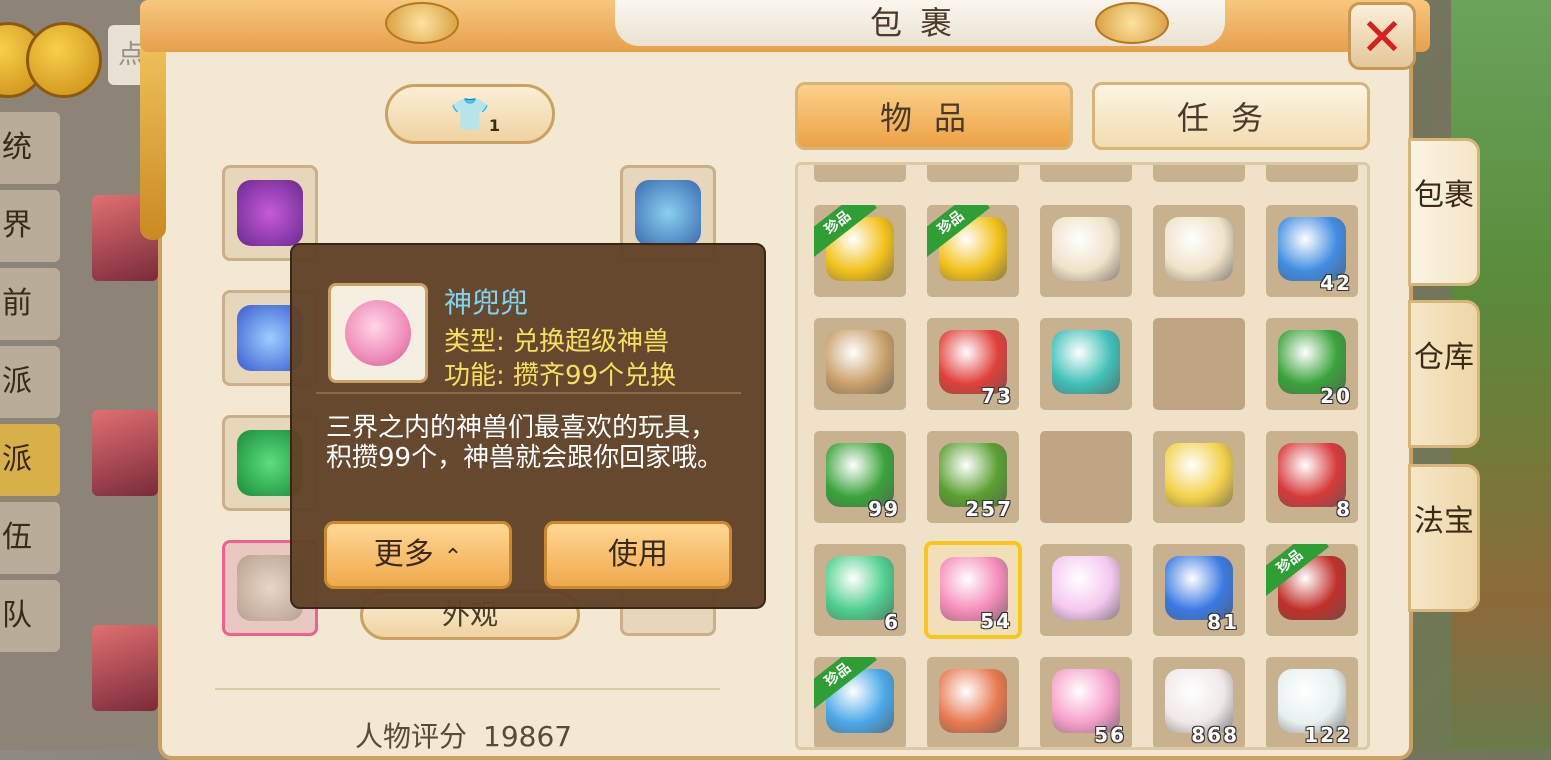  Describe the element at coordinates (1444, 212) in the screenshot. I see `side-tab-bag: 包裹` at that location.